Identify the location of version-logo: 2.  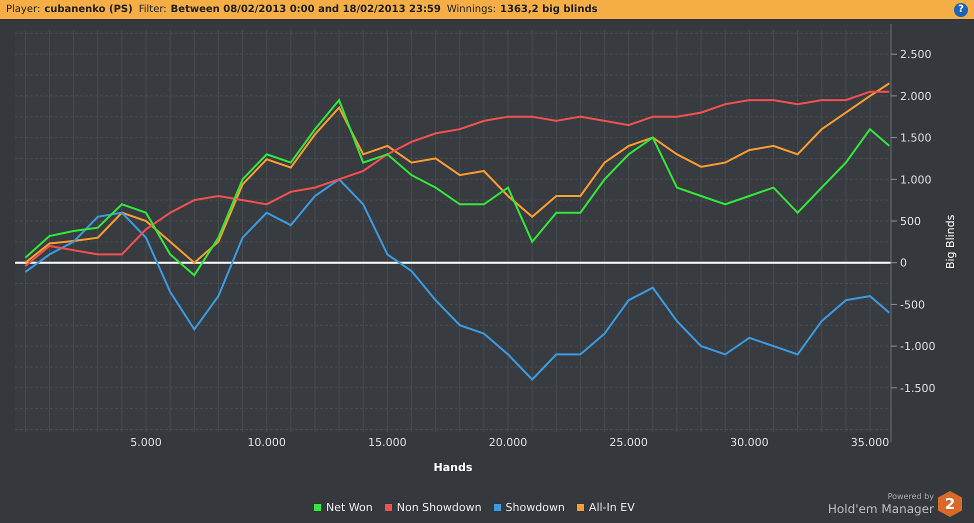
(950, 504).